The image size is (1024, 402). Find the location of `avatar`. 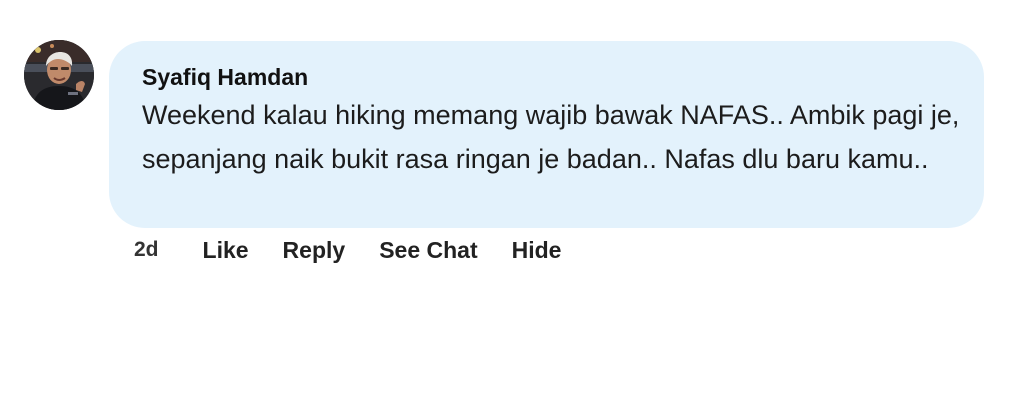

avatar is located at coordinates (59, 75).